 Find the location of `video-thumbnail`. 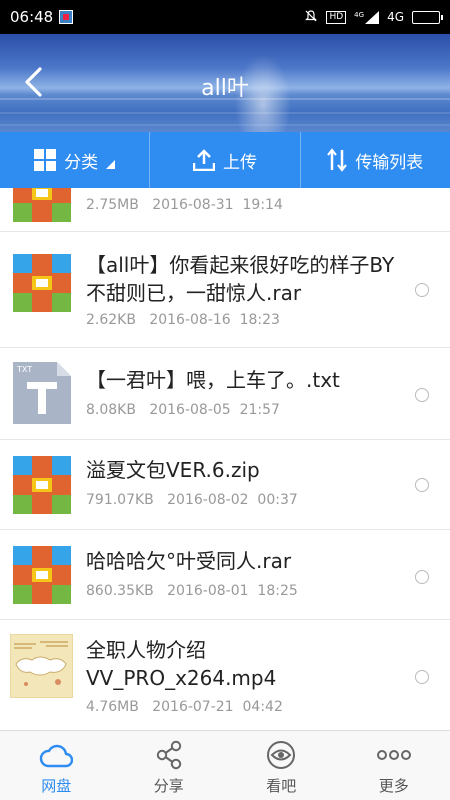

video-thumbnail is located at coordinates (41, 666).